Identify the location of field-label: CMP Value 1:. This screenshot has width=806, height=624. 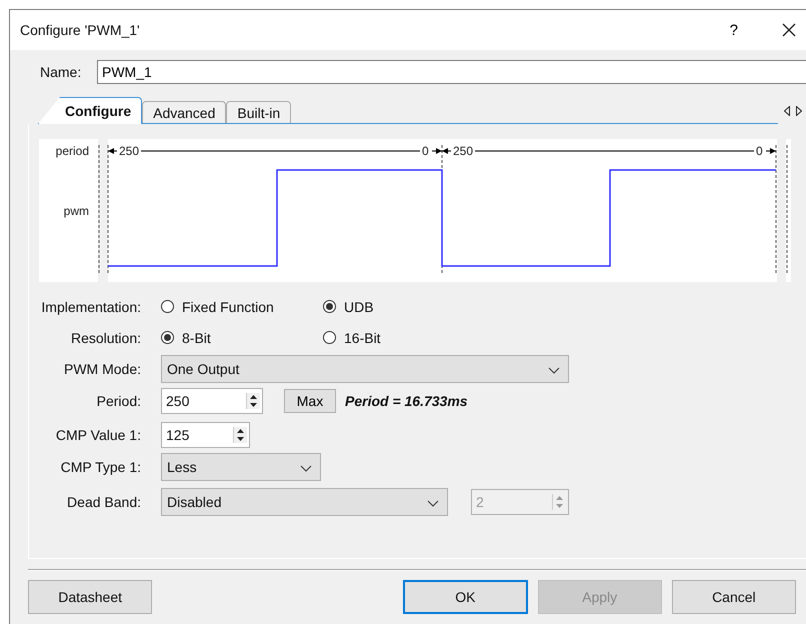
(97, 434).